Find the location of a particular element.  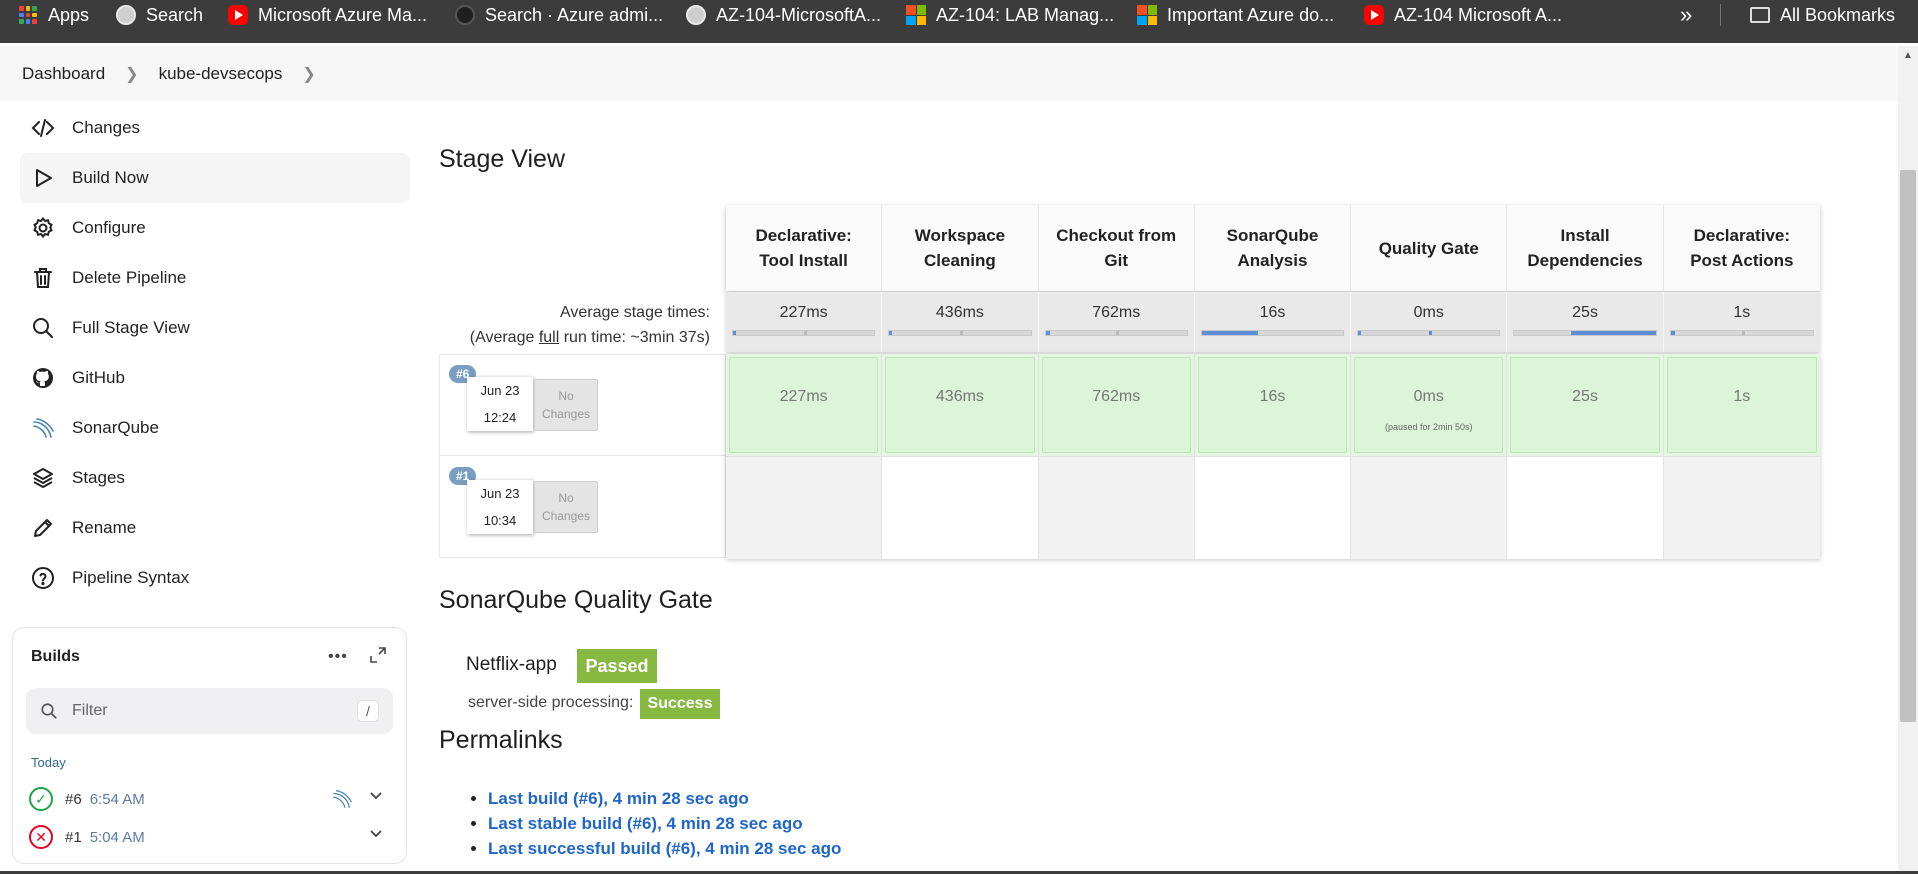

sidebar-item-stages: Stages is located at coordinates (215, 478).